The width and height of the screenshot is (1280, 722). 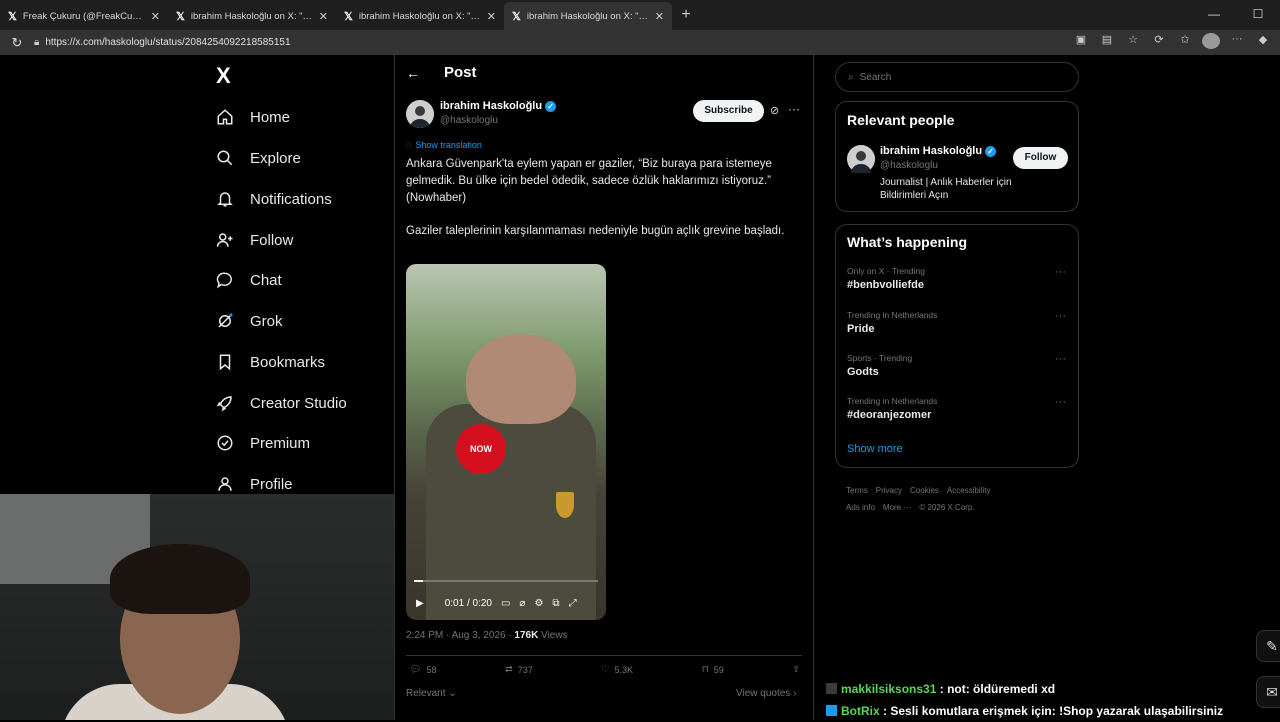 What do you see at coordinates (969, 490) in the screenshot?
I see `footer-link: Accessibility` at bounding box center [969, 490].